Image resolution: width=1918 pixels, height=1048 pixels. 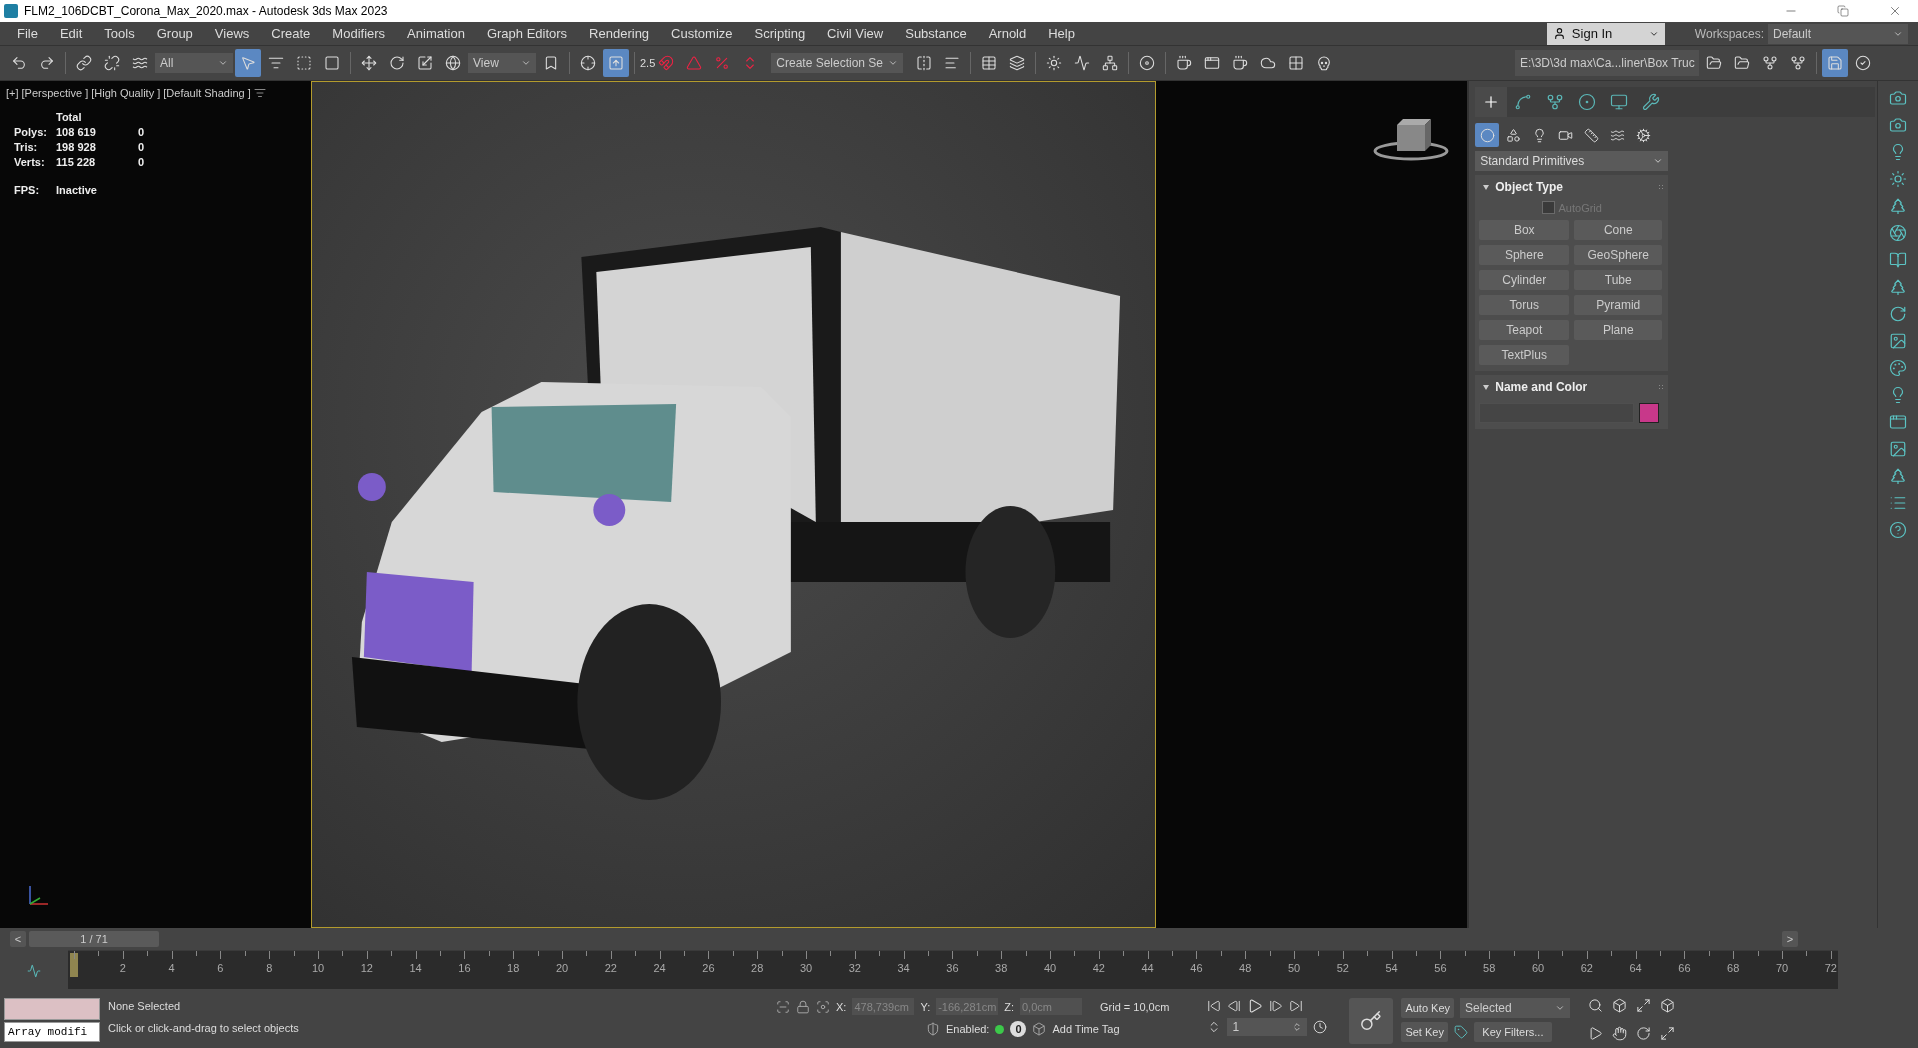 What do you see at coordinates (1595, 1005) in the screenshot?
I see `zoom-icon` at bounding box center [1595, 1005].